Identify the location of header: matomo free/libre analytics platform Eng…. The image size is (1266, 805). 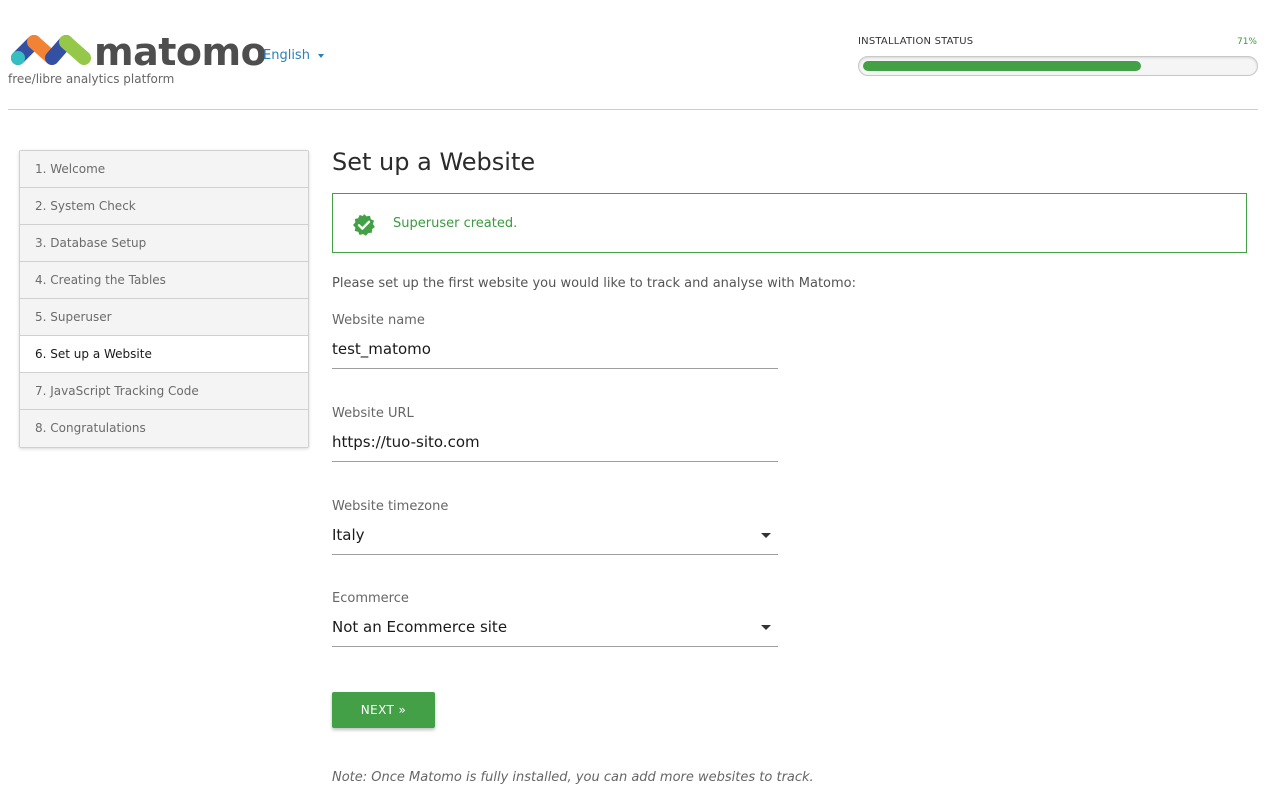
(633, 55).